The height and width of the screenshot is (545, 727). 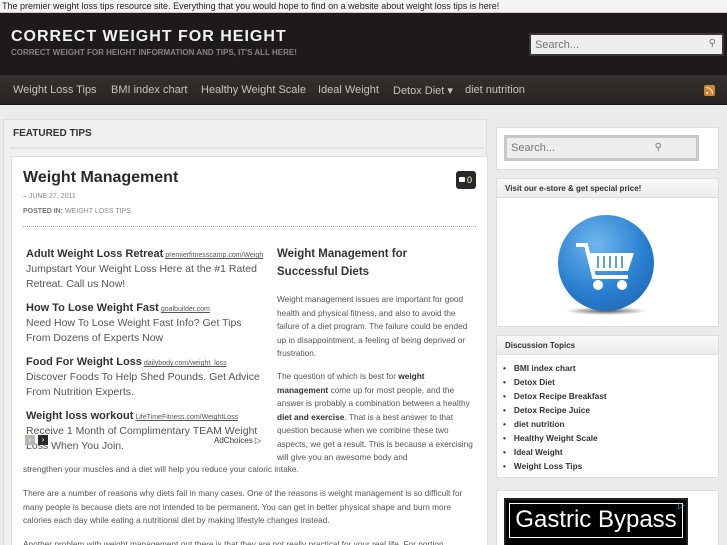 I want to click on topic-link: Detox Recipe Juice, so click(x=555, y=410).